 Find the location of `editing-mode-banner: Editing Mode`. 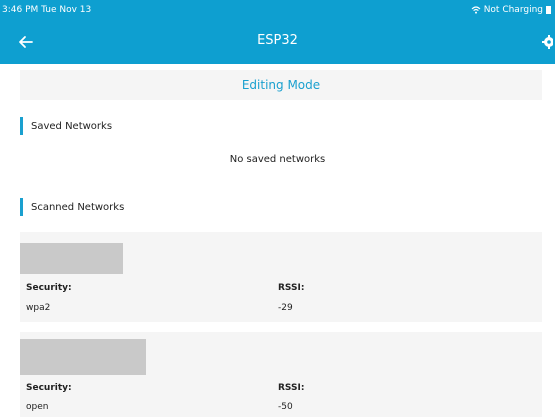

editing-mode-banner: Editing Mode is located at coordinates (281, 85).